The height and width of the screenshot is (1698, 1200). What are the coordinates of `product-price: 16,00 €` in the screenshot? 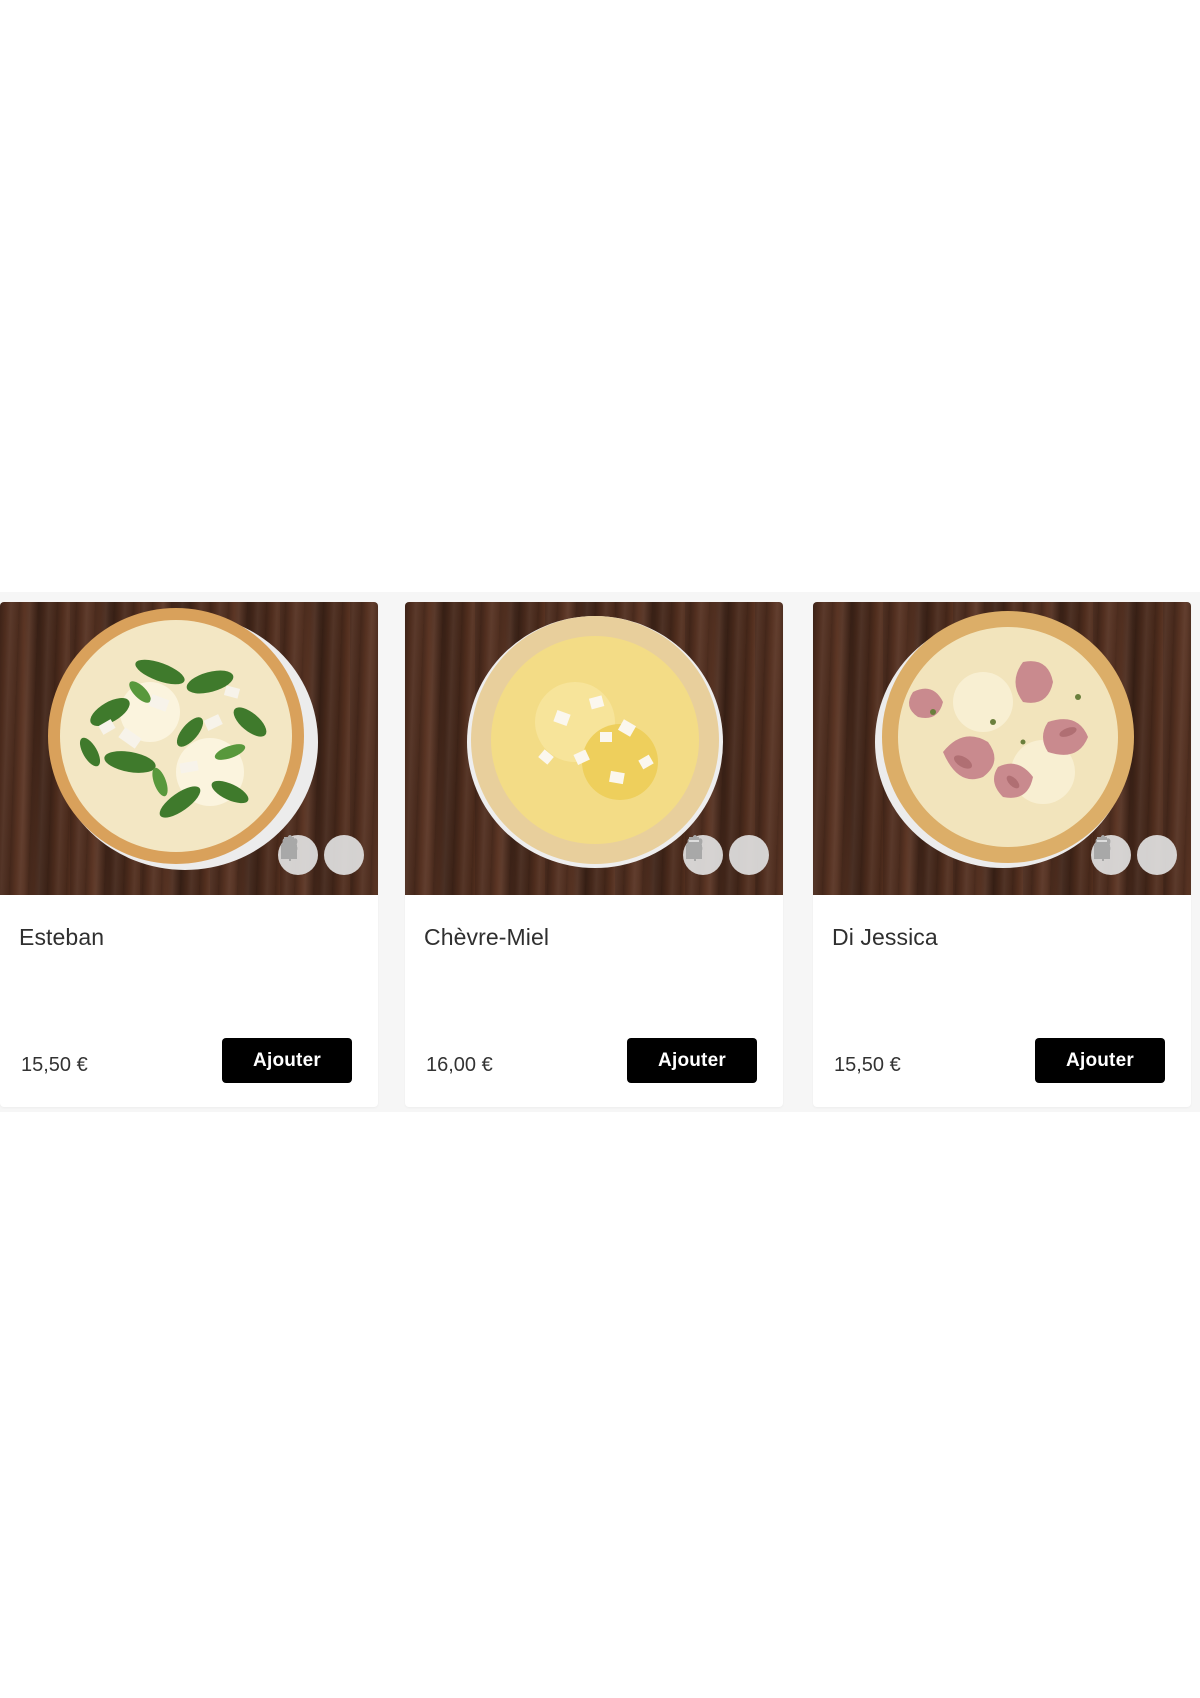 It's located at (459, 1065).